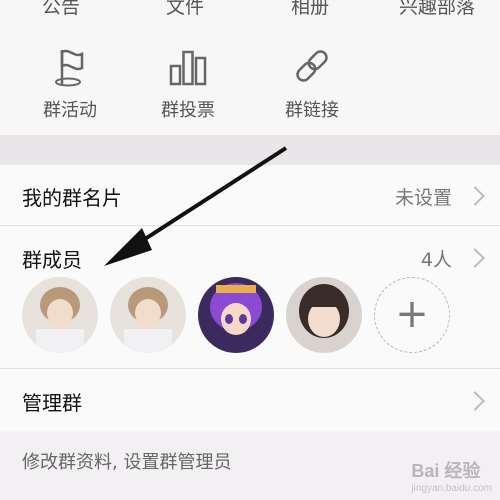 This screenshot has height=500, width=500. What do you see at coordinates (188, 68) in the screenshot?
I see `bar-chart-icon` at bounding box center [188, 68].